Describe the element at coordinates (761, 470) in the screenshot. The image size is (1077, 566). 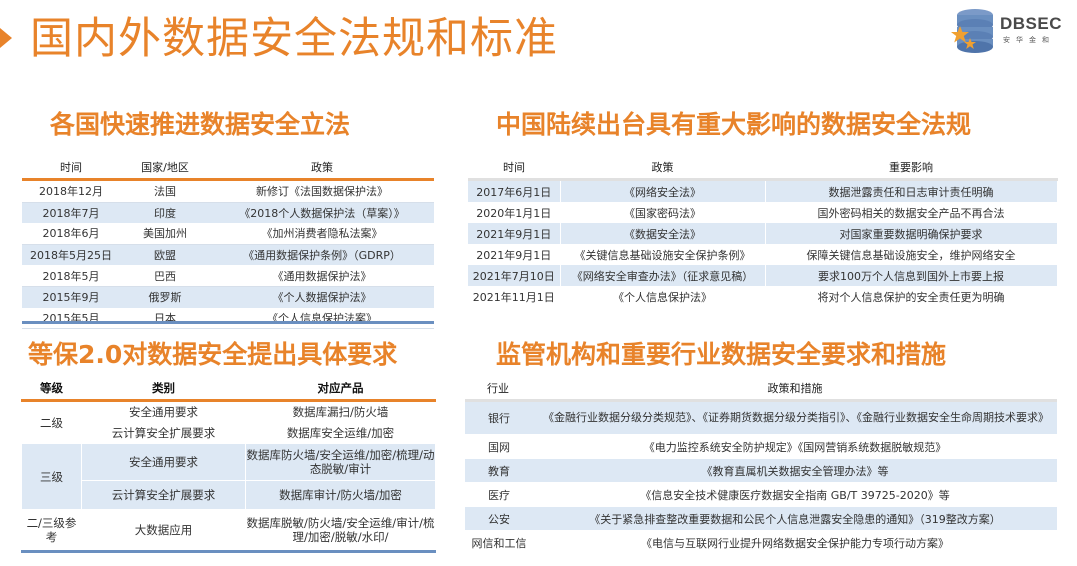
I see `table-row: 教育 《教育直属机关数据安全管理办法》等` at that location.